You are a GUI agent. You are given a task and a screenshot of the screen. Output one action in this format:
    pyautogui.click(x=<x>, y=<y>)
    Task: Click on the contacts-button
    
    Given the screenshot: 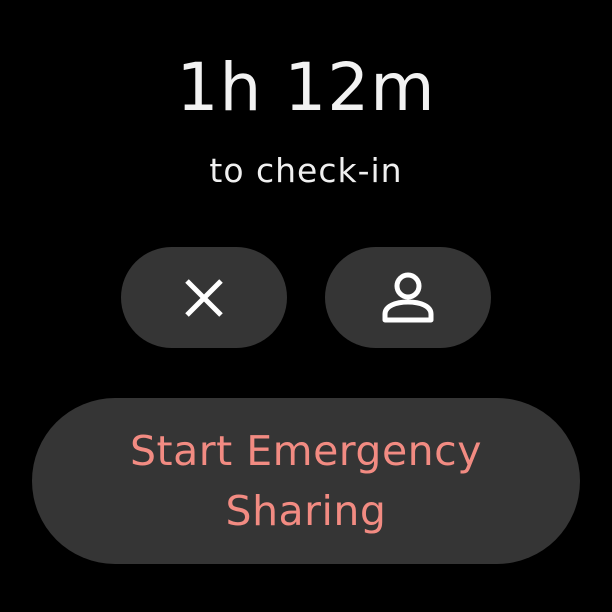 What is the action you would take?
    pyautogui.click(x=408, y=297)
    